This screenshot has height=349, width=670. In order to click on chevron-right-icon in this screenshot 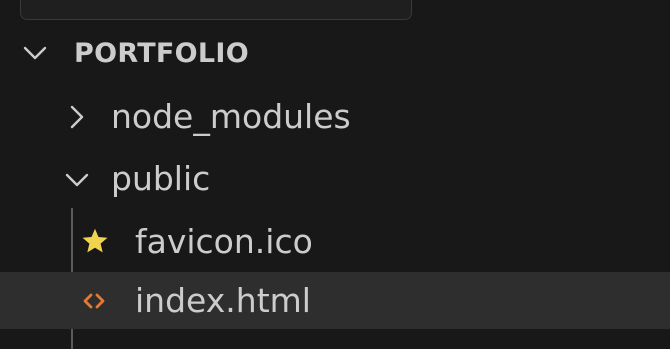, I will do `click(77, 117)`.